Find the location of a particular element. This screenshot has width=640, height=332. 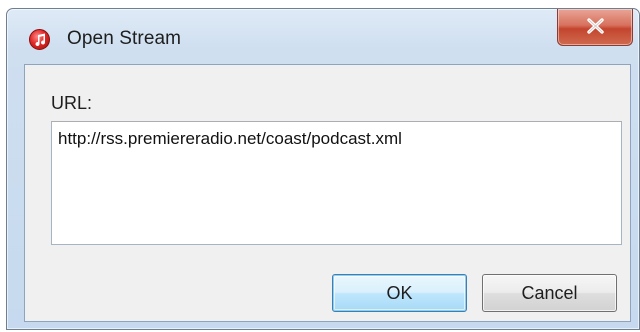

cancel-button: Cancel is located at coordinates (549, 293).